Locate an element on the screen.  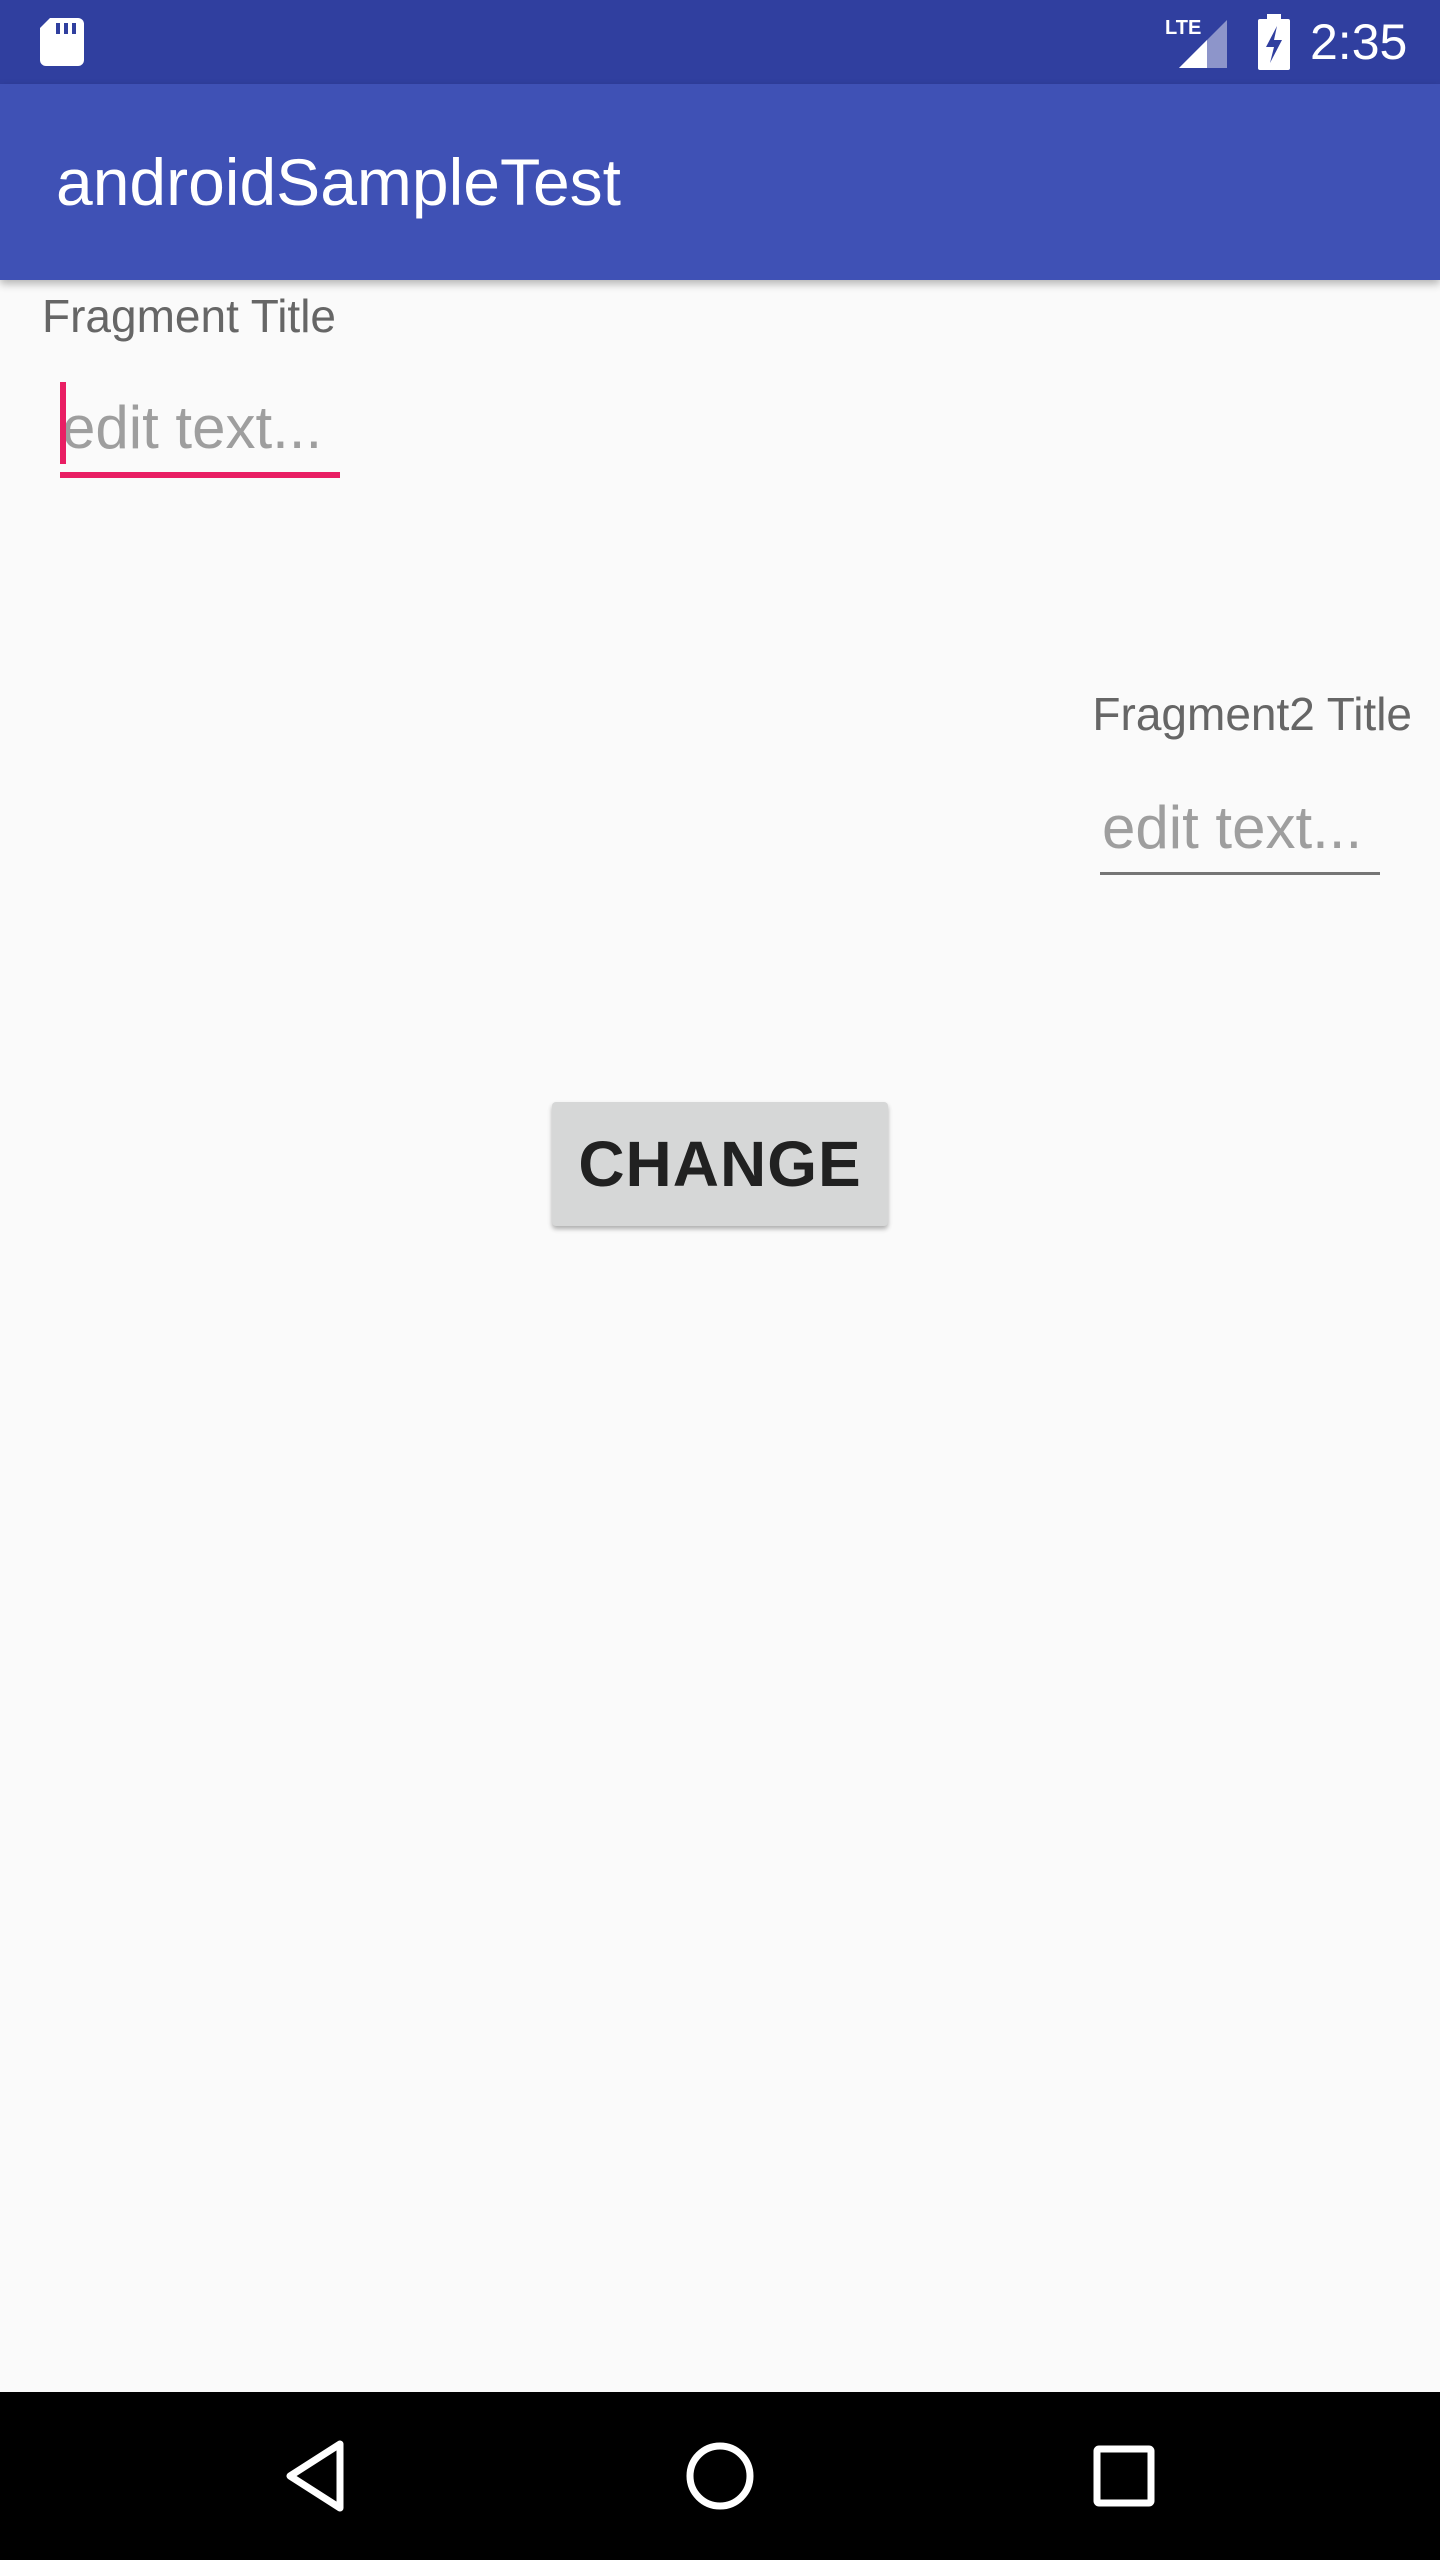
change-button: CHANGE is located at coordinates (720, 1164).